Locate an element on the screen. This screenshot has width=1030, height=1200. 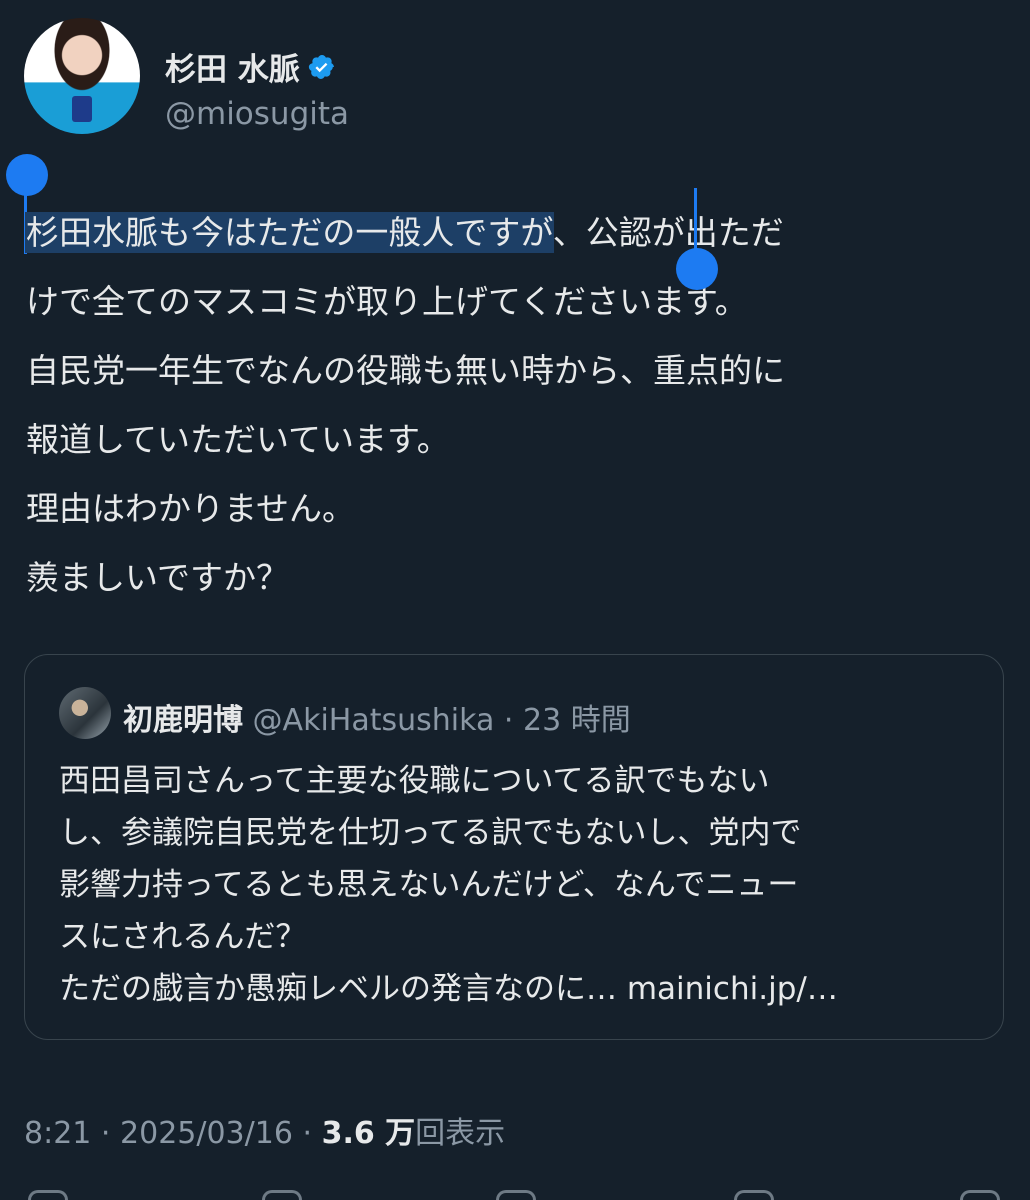
tweet-header: 杉田 水脈 @miosugita is located at coordinates (514, 76).